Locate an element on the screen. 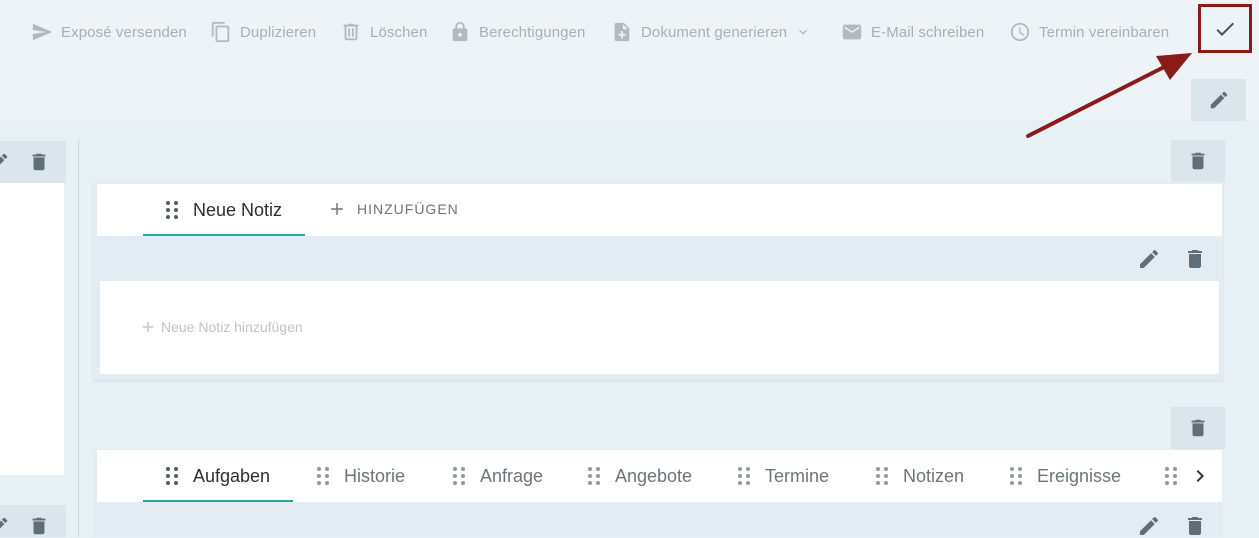 This screenshot has height=538, width=1259. add-tab-button: HINZUFÜGEN is located at coordinates (393, 209).